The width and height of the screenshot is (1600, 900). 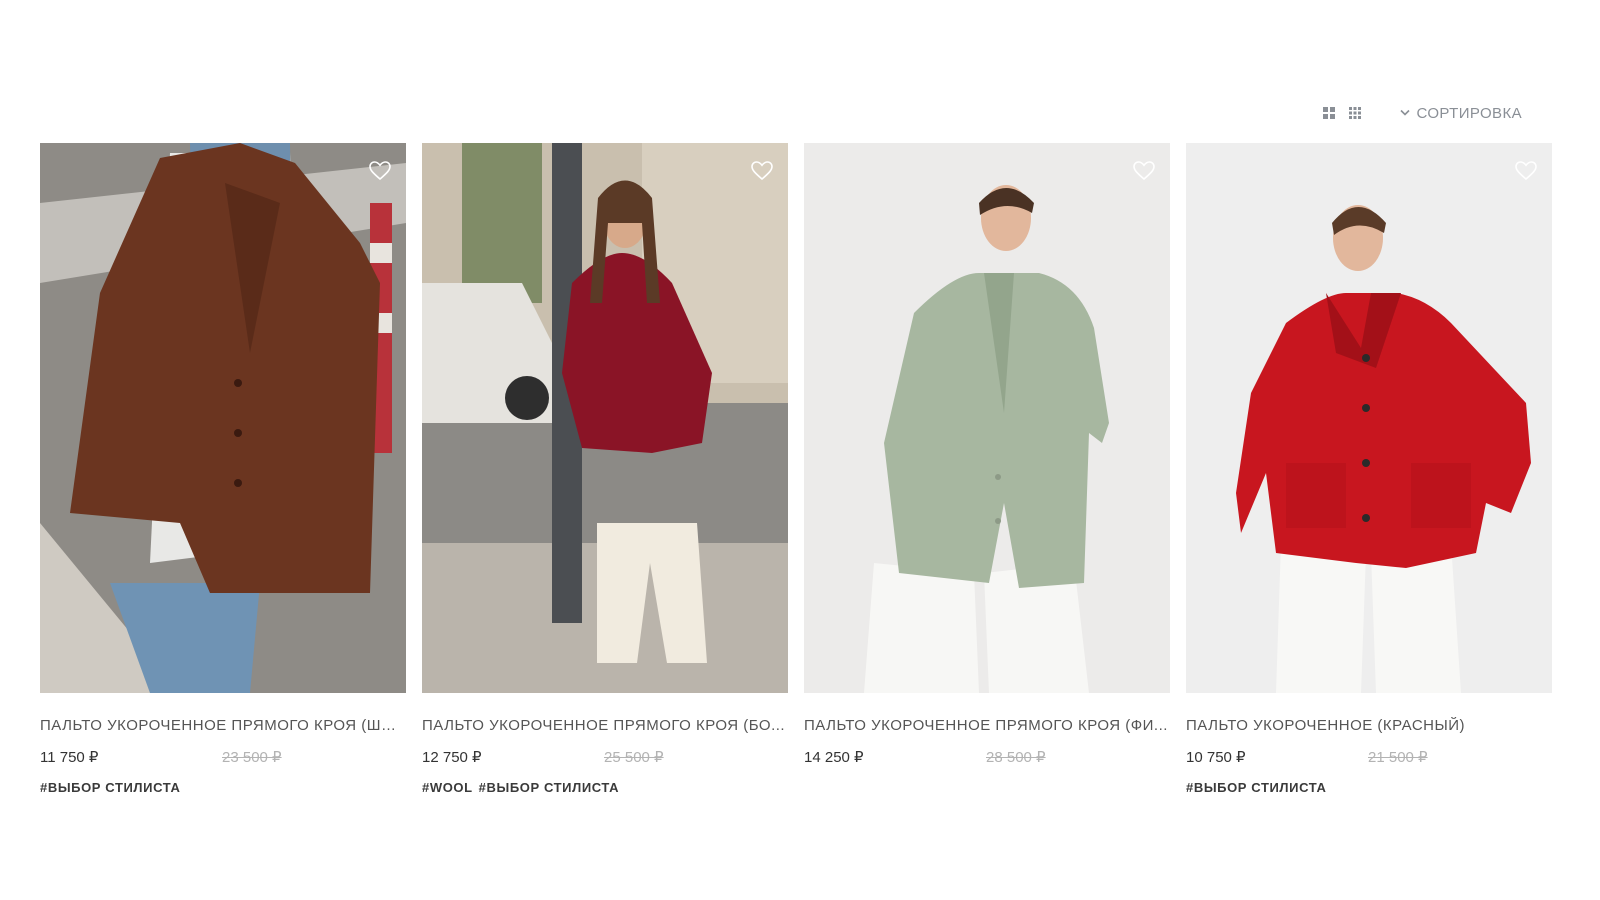 I want to click on product-image-sage-coat, so click(x=987, y=418).